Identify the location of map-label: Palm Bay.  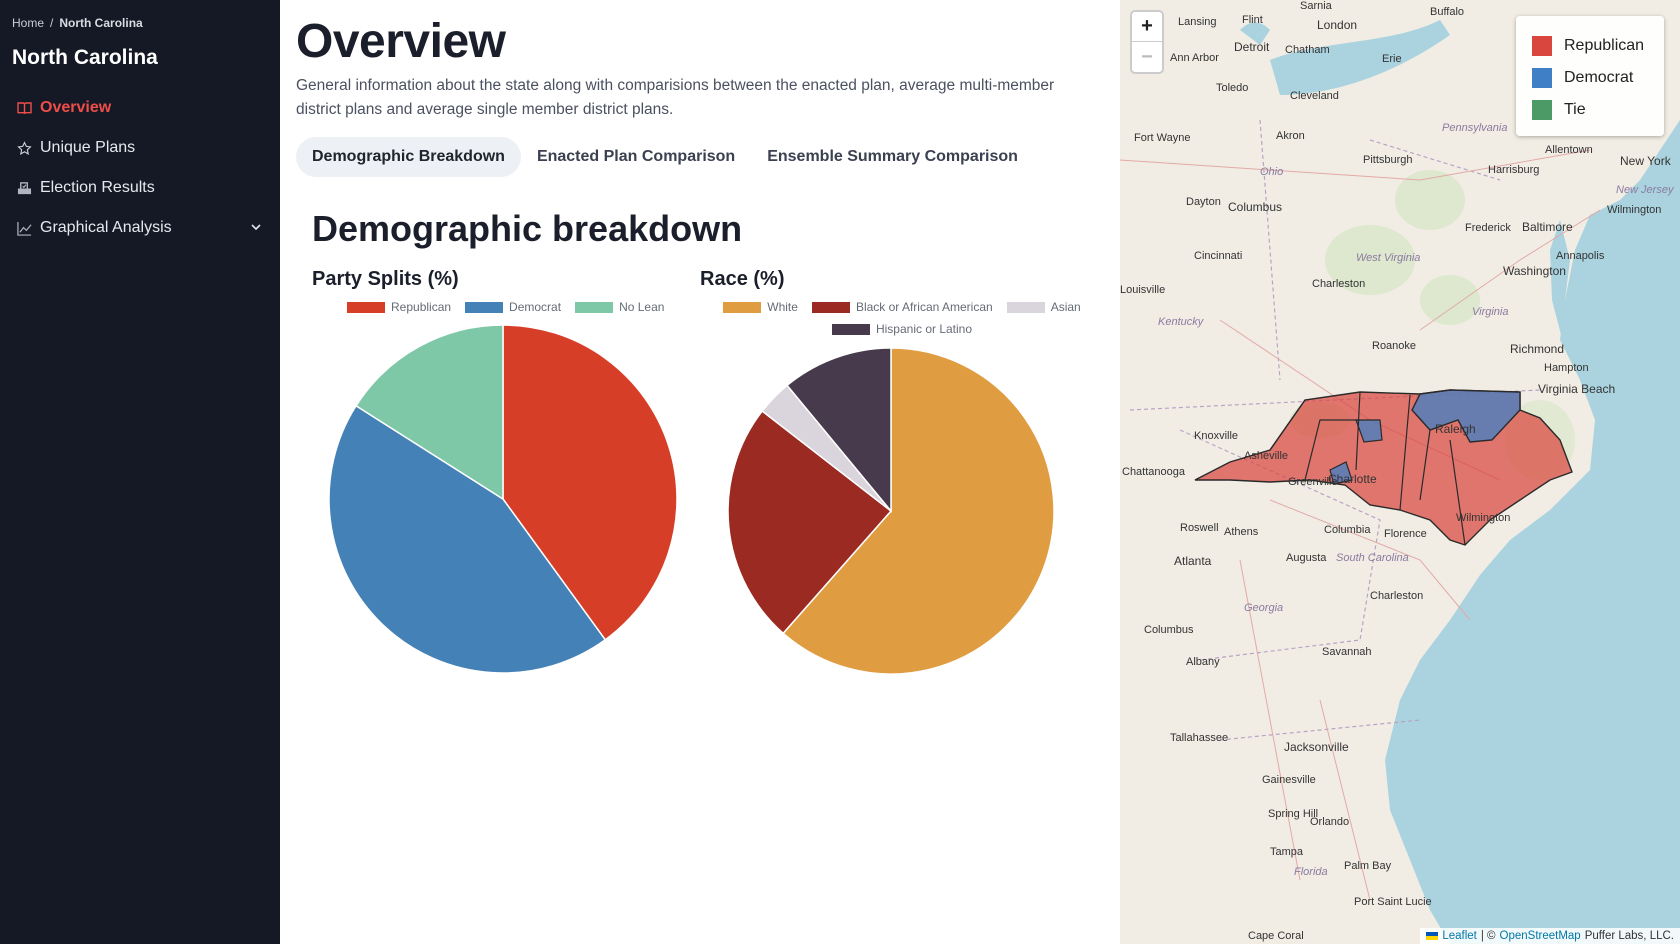
(1368, 866).